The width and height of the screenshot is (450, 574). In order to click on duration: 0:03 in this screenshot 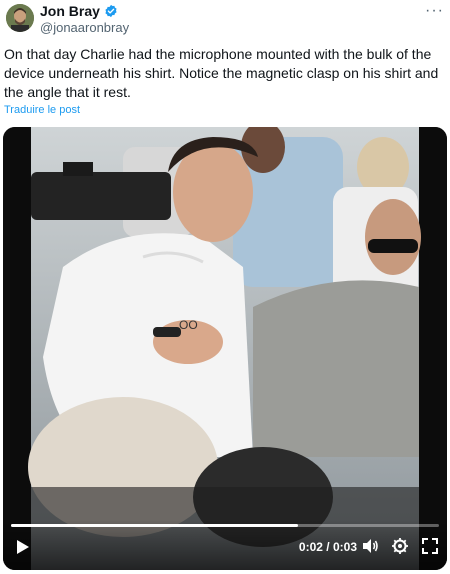, I will do `click(344, 547)`.